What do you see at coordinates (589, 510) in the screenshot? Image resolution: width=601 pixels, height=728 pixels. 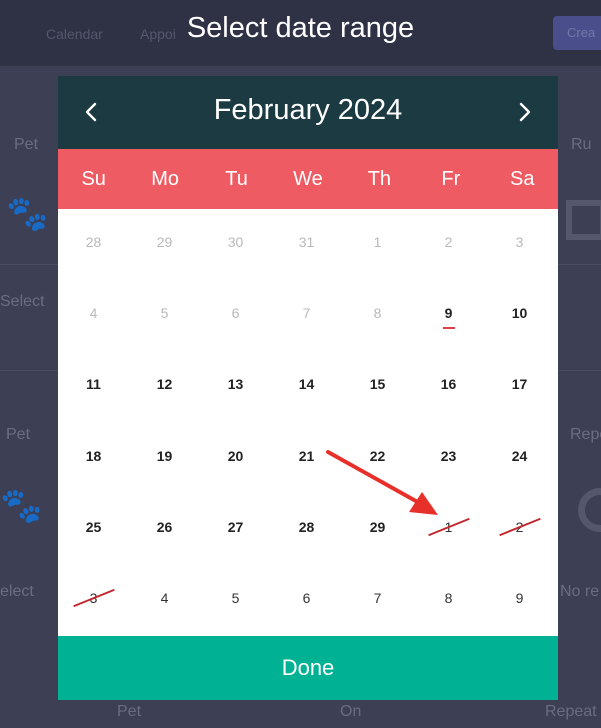 I see `circle-icon` at bounding box center [589, 510].